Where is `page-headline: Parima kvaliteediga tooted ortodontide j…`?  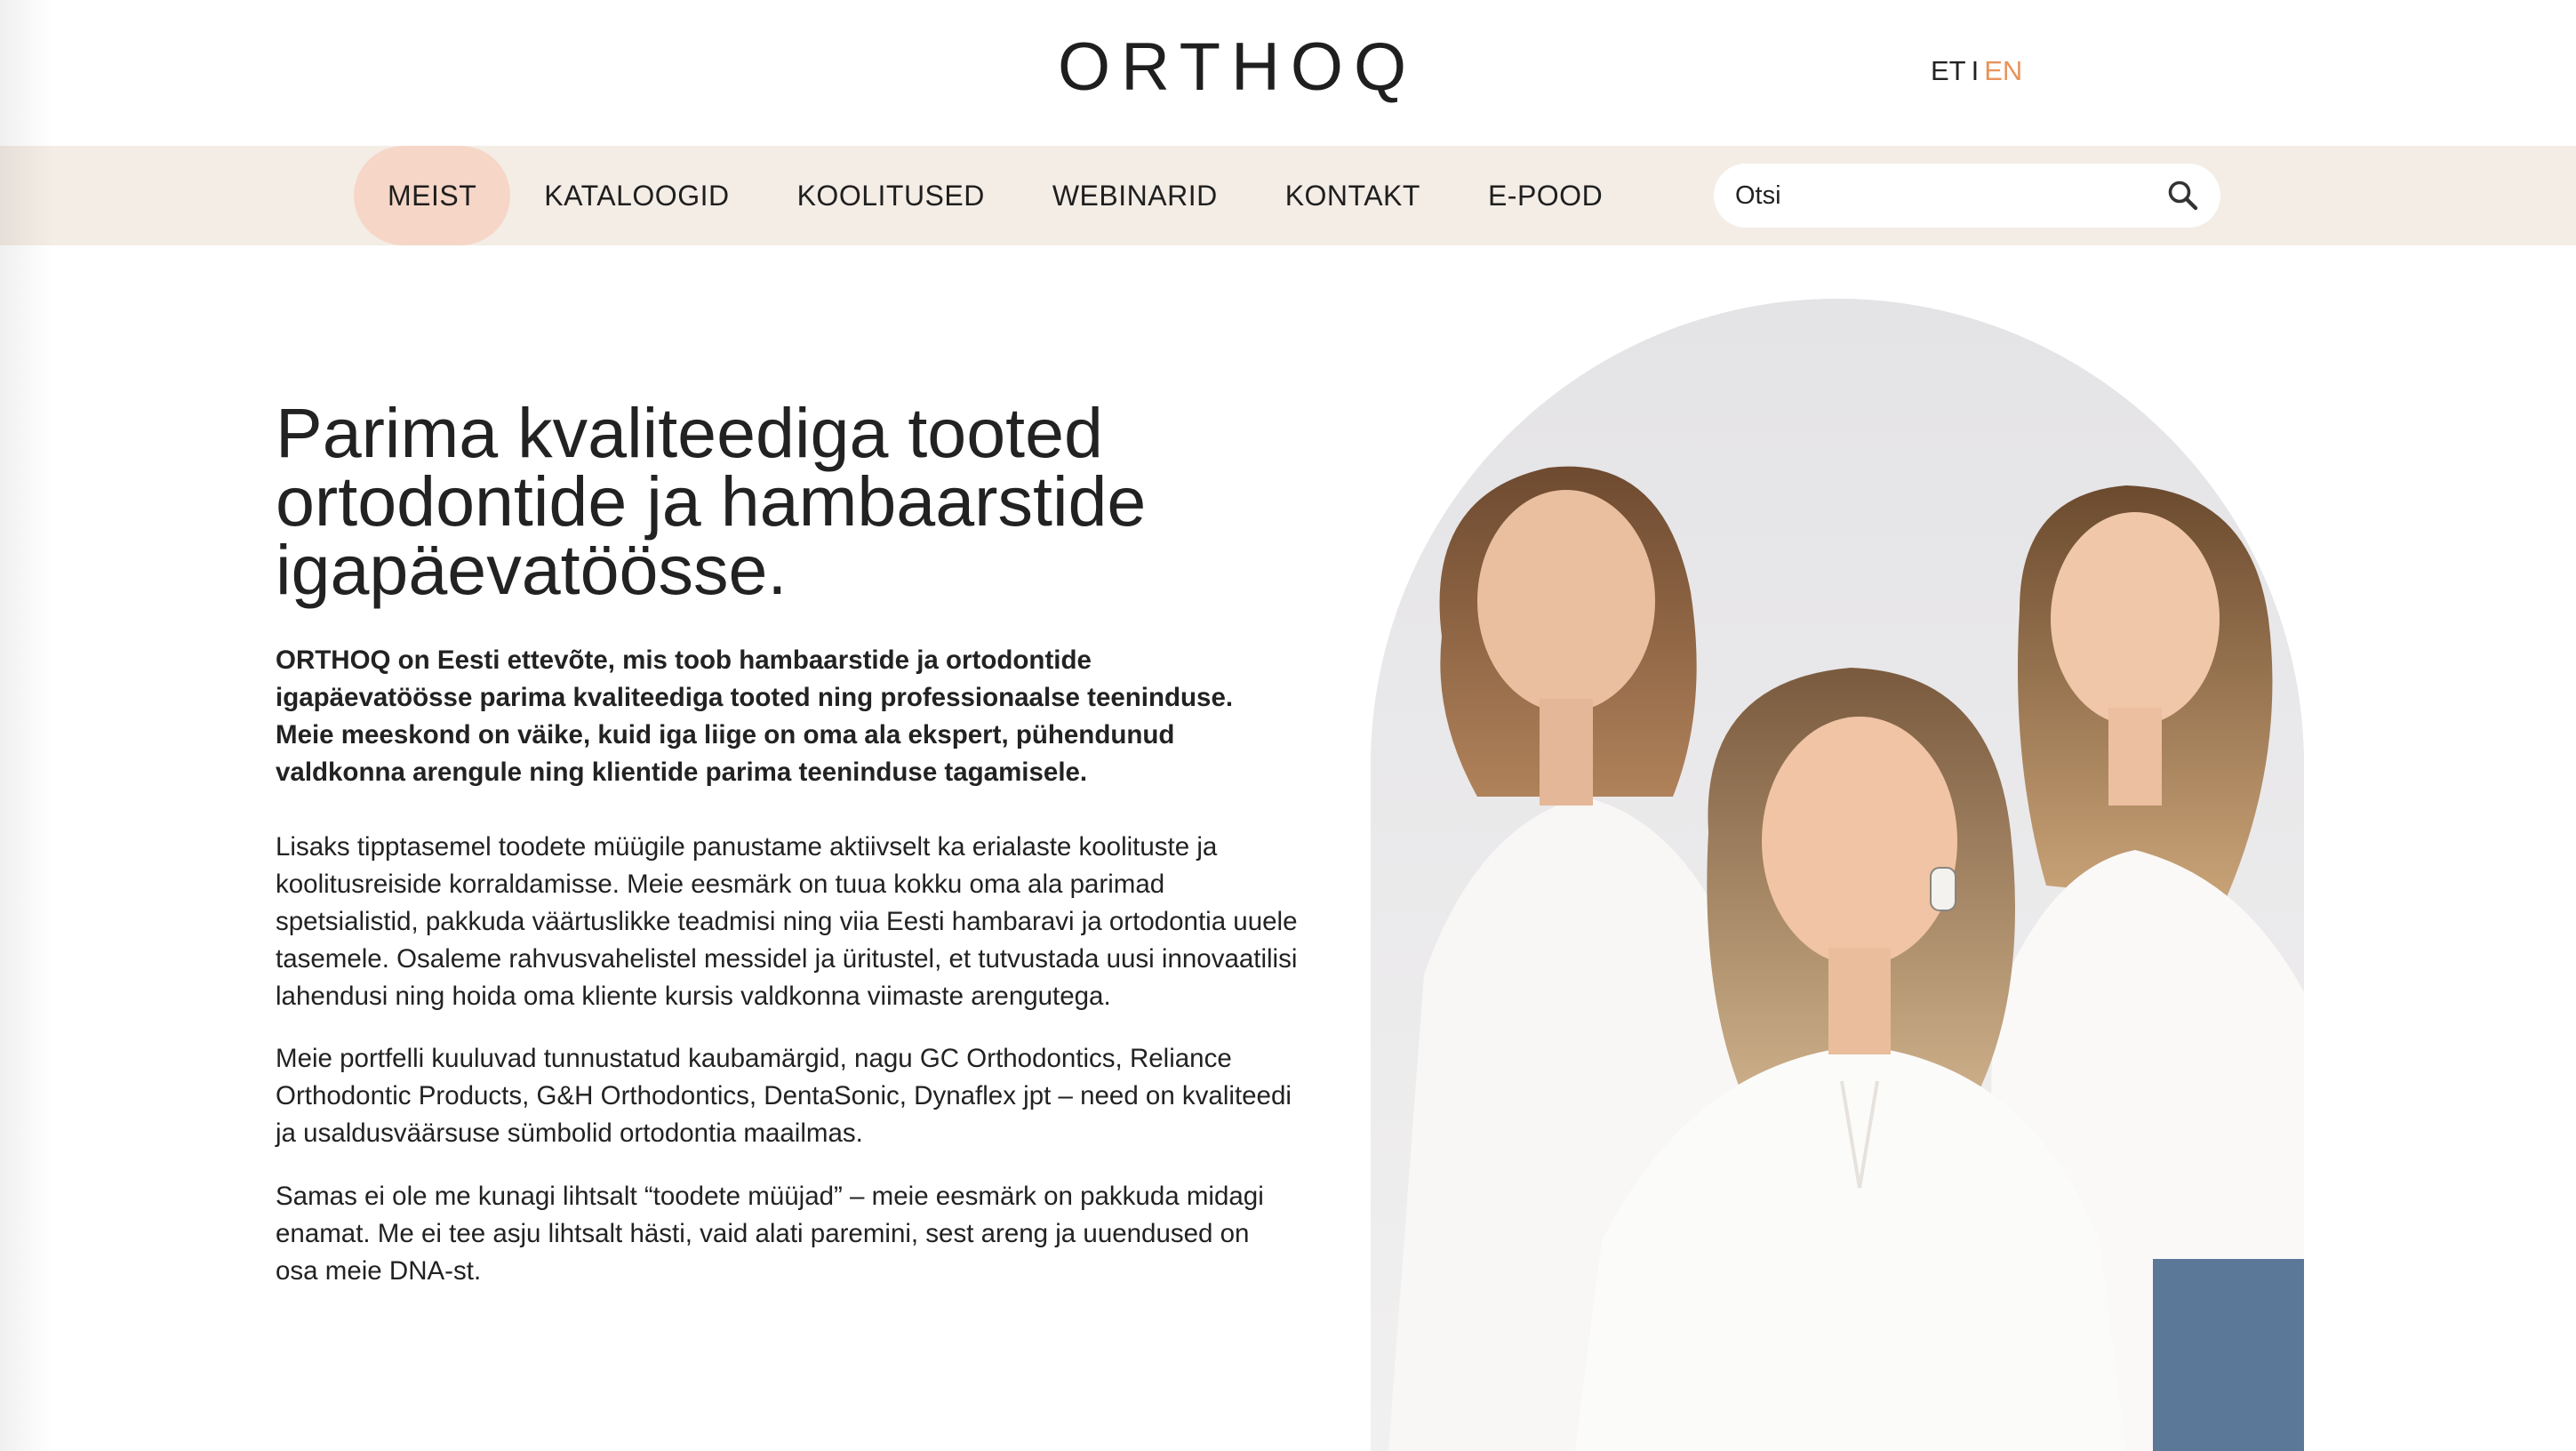 page-headline: Parima kvaliteediga tooted ortodontide j… is located at coordinates (711, 501).